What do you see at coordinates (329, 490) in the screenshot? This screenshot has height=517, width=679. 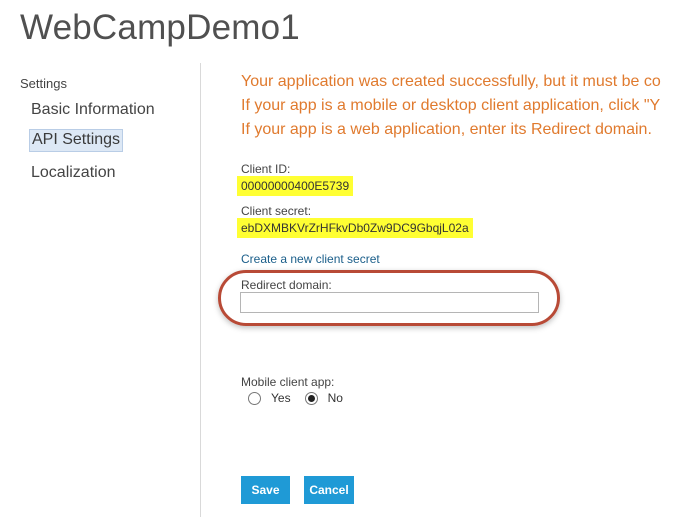 I see `cancel-button: Cancel` at bounding box center [329, 490].